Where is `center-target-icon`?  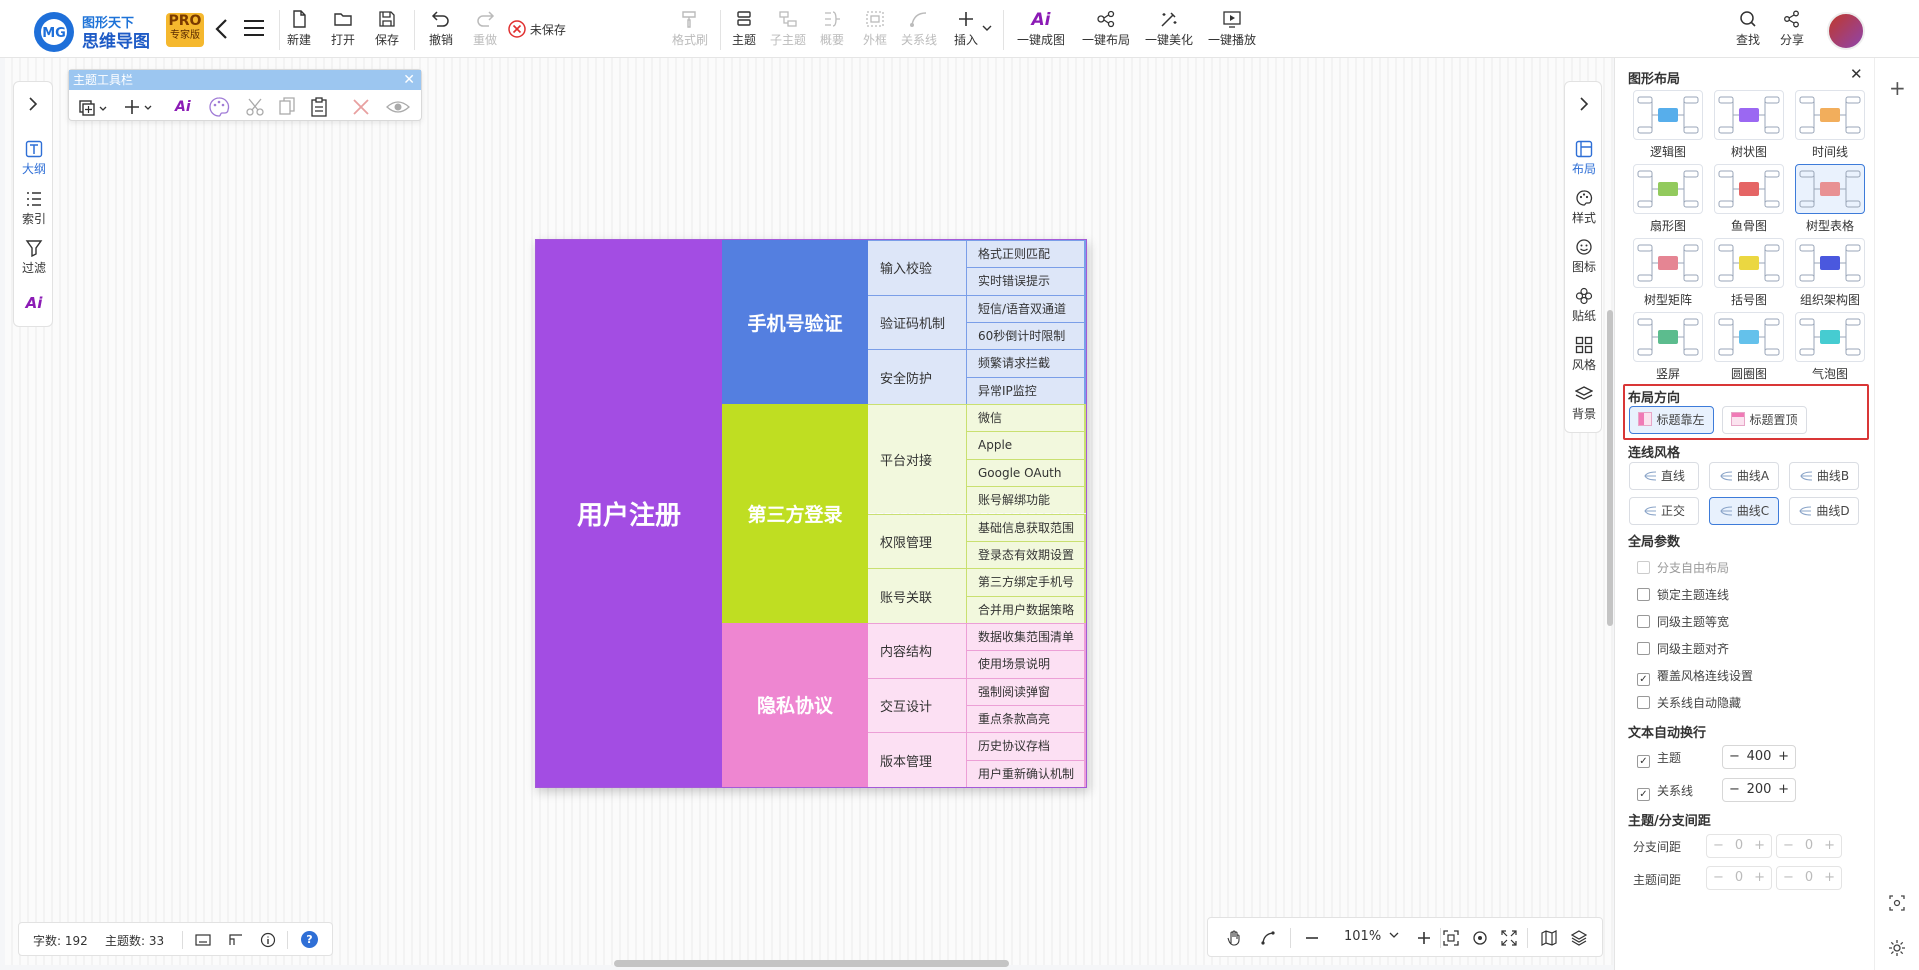
center-target-icon is located at coordinates (1480, 938).